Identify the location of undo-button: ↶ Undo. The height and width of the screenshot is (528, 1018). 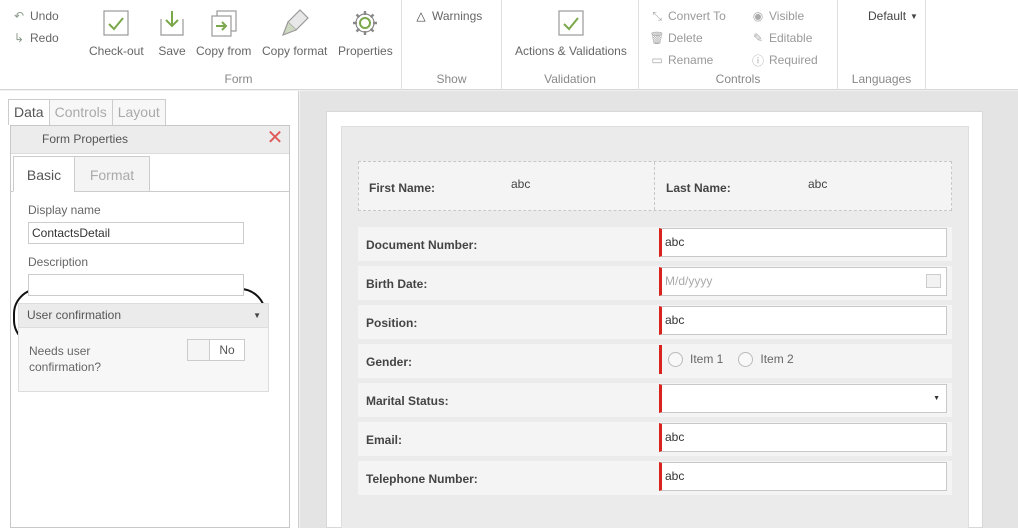
(35, 16).